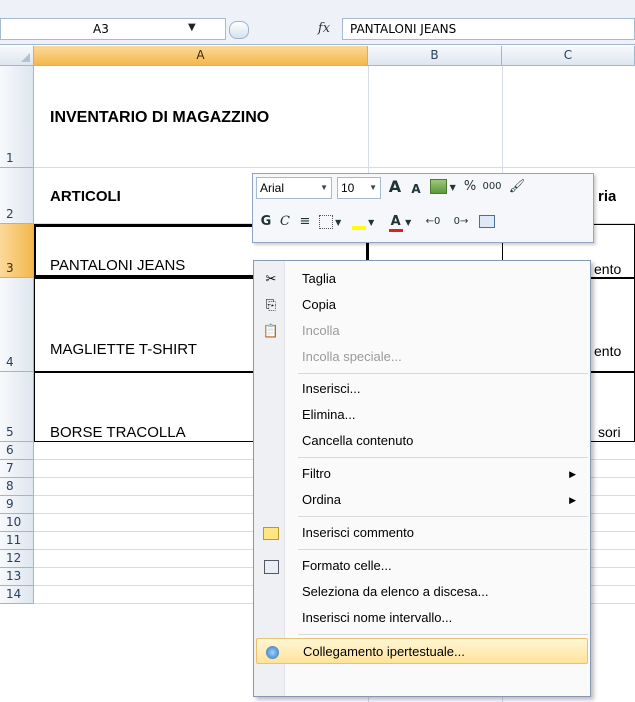 Image resolution: width=635 pixels, height=702 pixels. I want to click on formula-input: PANTALONI JEANS, so click(488, 29).